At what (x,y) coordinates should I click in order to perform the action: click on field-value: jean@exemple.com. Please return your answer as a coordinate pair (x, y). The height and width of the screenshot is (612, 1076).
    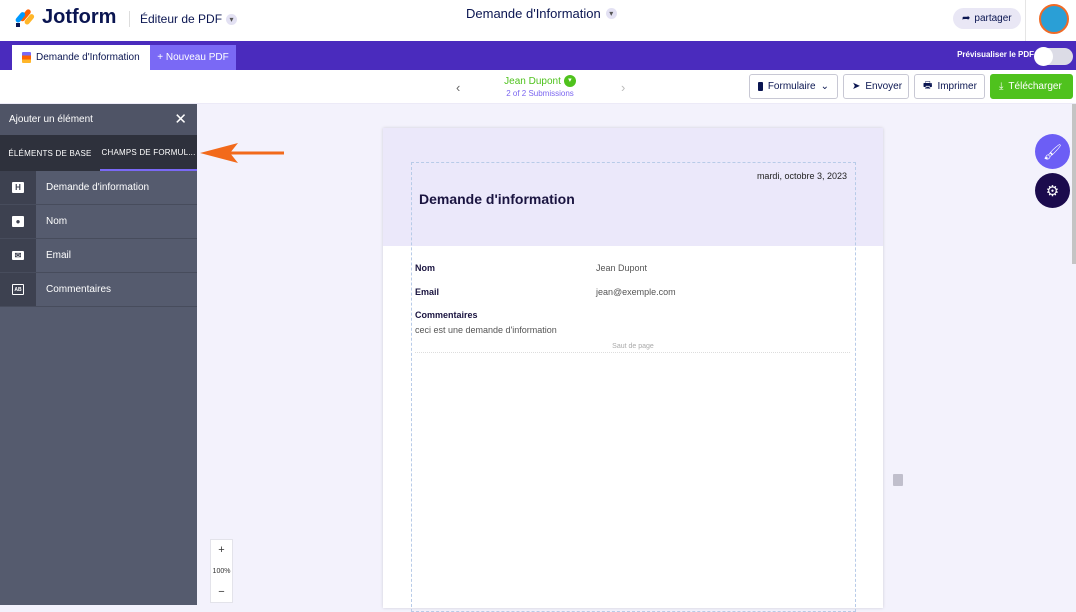
    Looking at the image, I should click on (636, 292).